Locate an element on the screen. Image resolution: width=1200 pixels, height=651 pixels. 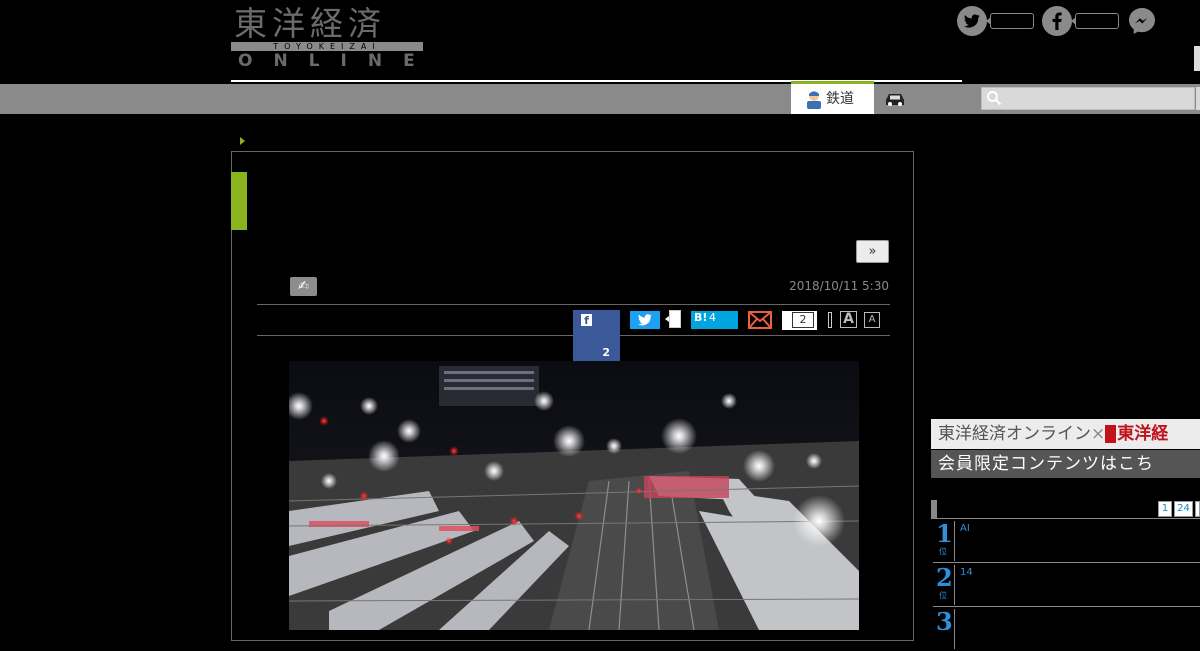
twitter-icon-glyph is located at coordinates (972, 21).